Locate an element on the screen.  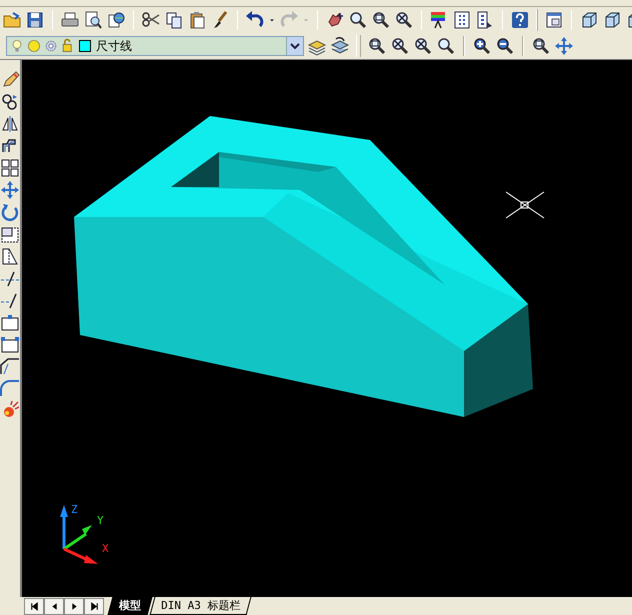
save-icon is located at coordinates (35, 20).